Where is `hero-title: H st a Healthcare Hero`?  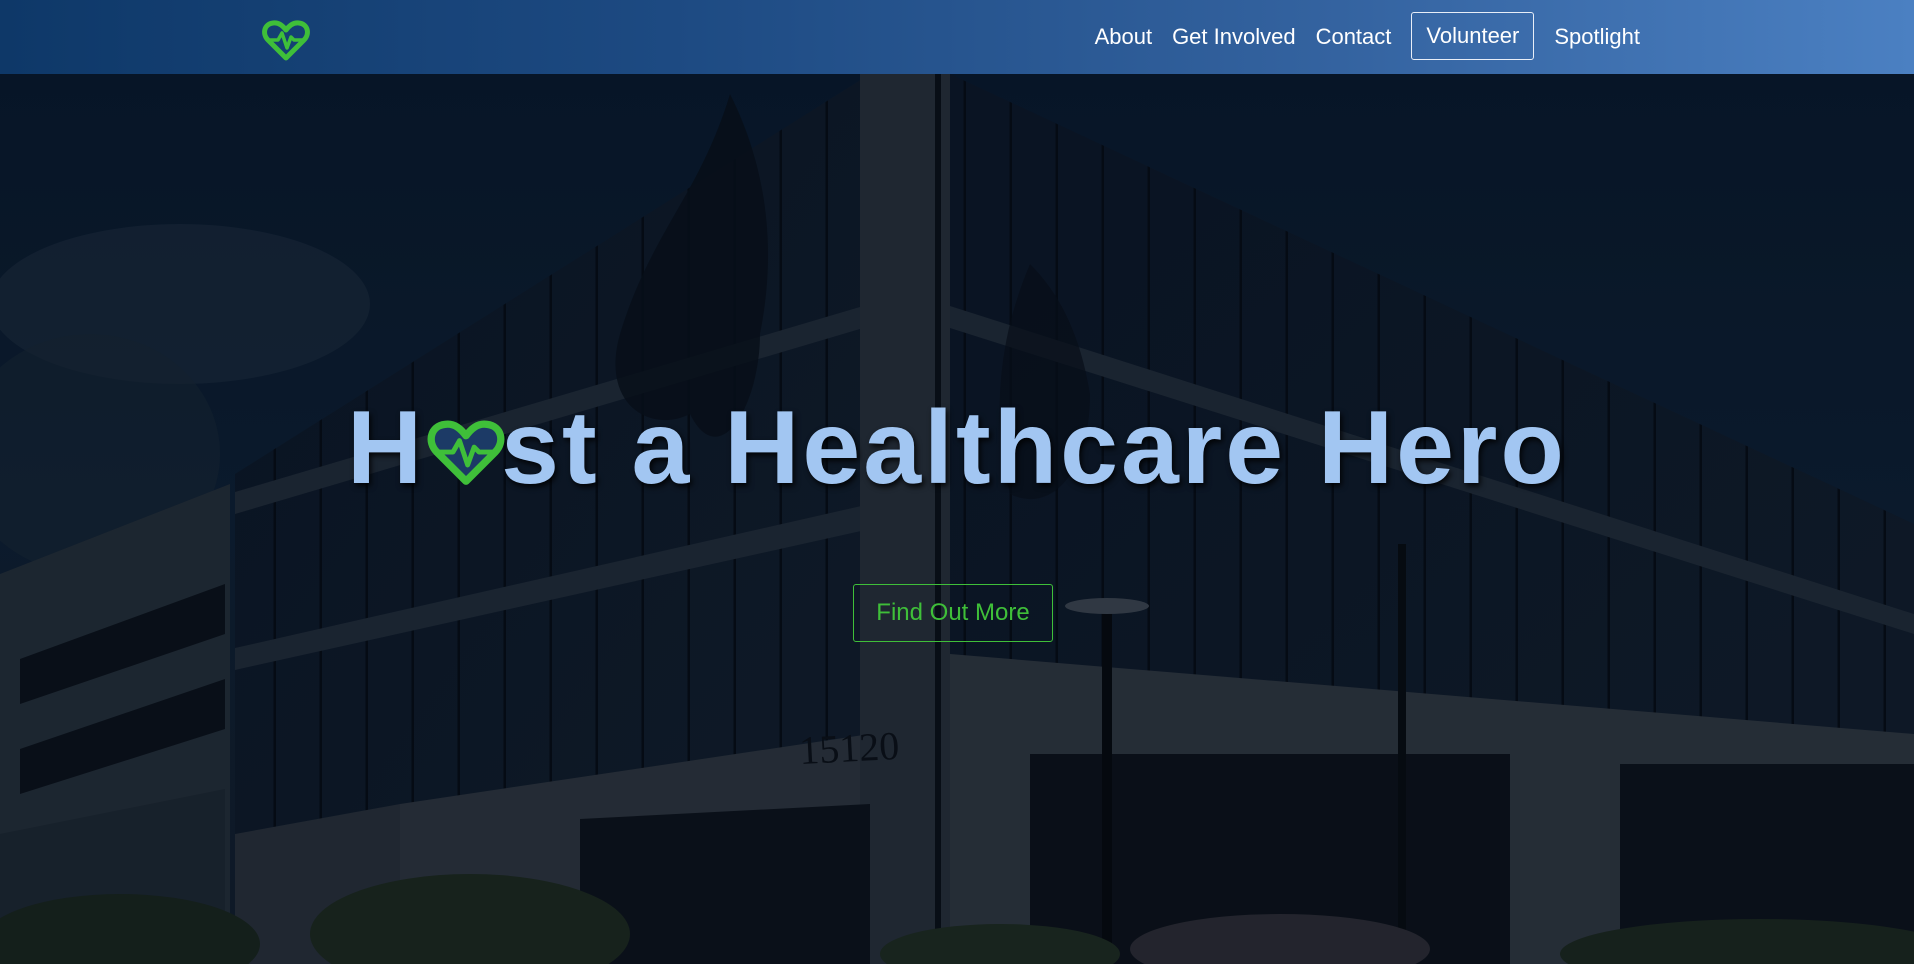 hero-title: H st a Healthcare Hero is located at coordinates (957, 444).